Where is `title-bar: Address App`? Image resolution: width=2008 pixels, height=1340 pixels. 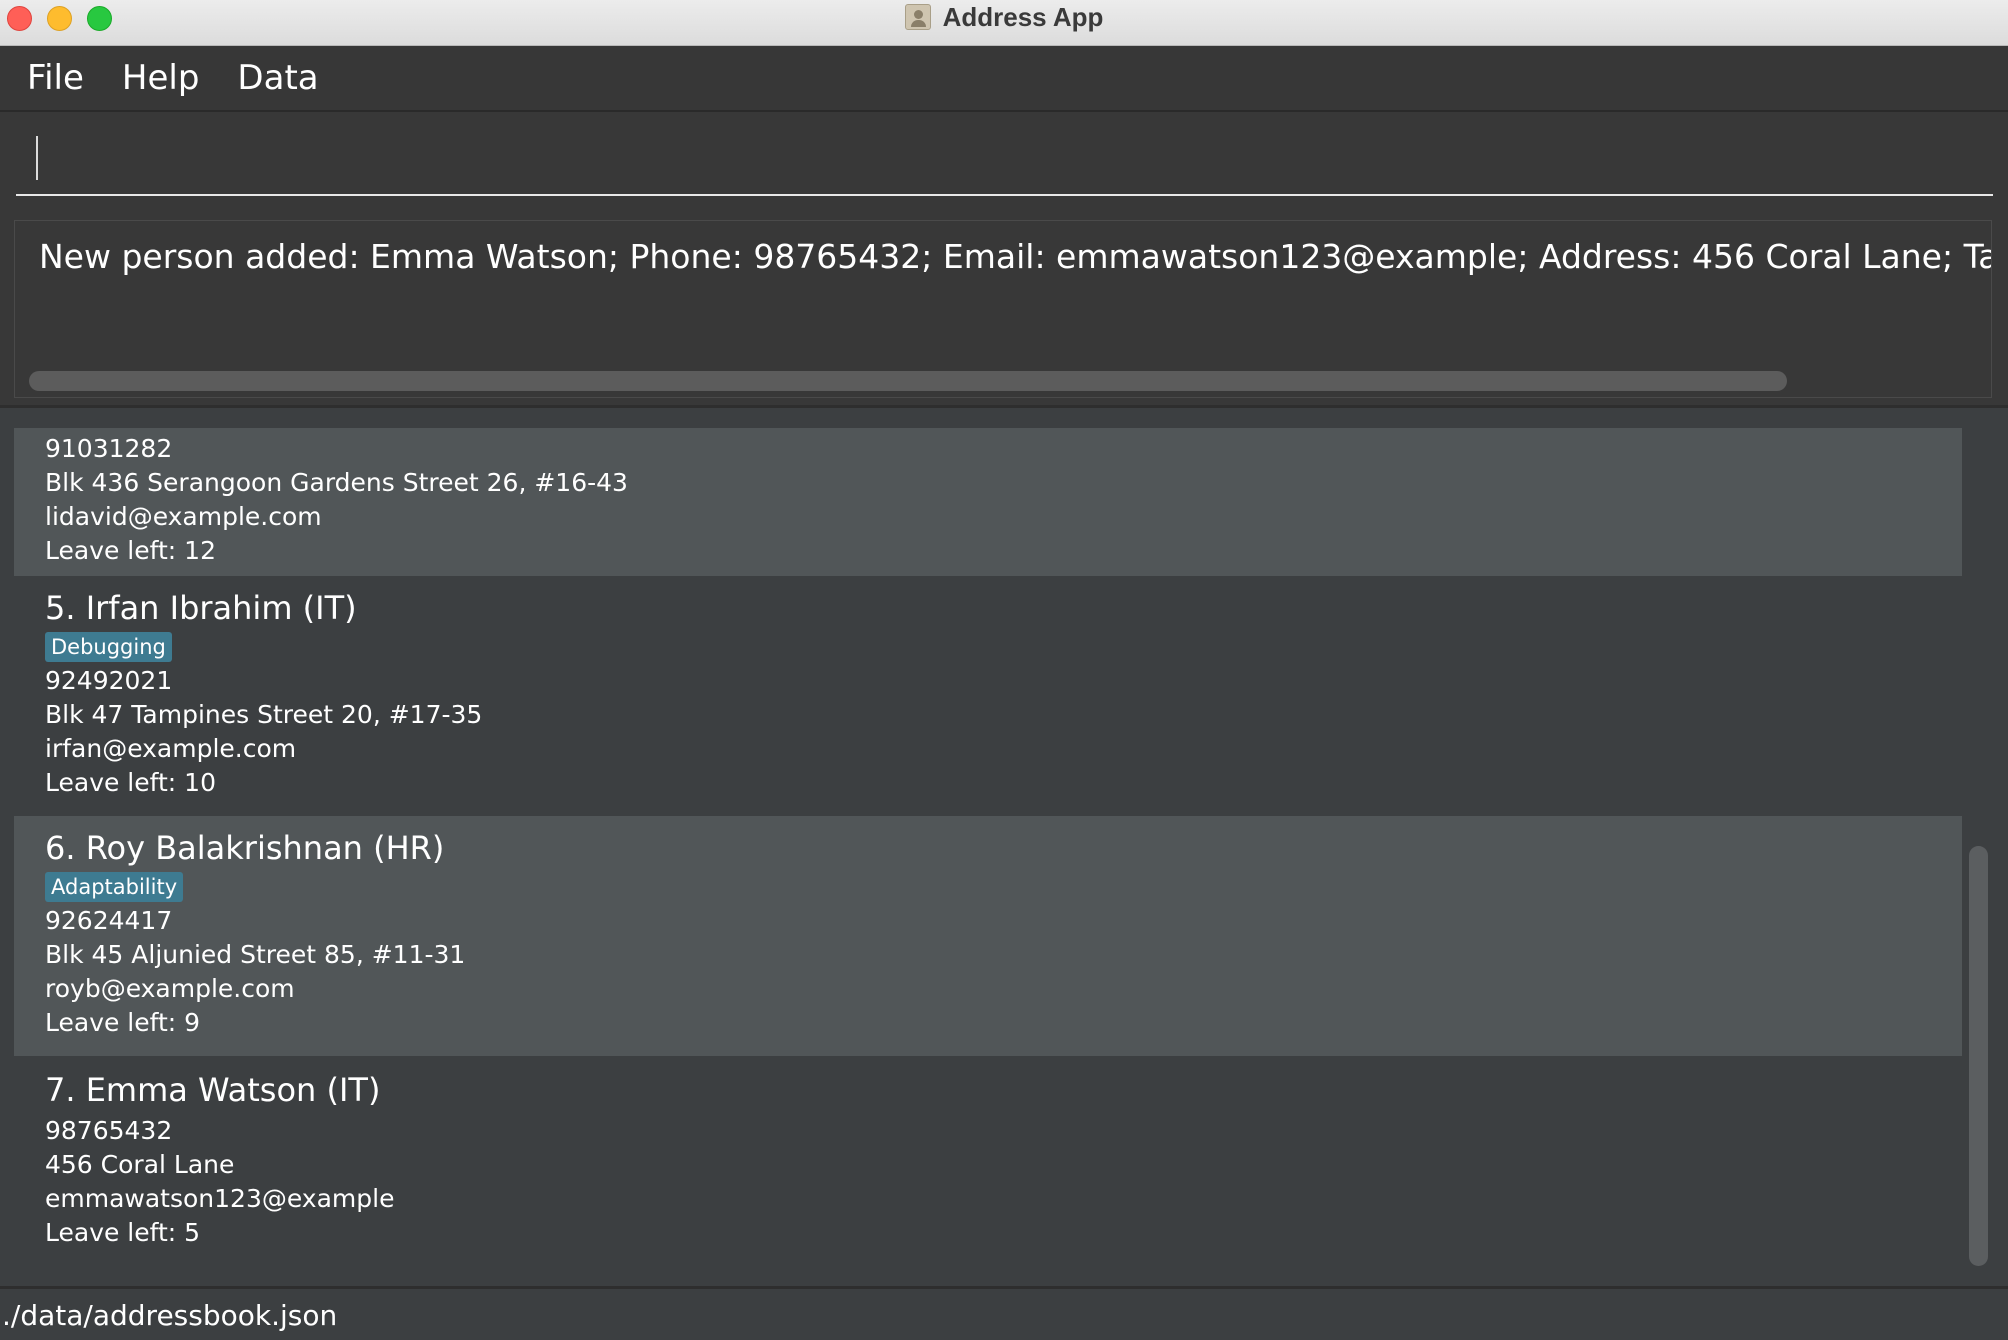
title-bar: Address App is located at coordinates (1004, 23).